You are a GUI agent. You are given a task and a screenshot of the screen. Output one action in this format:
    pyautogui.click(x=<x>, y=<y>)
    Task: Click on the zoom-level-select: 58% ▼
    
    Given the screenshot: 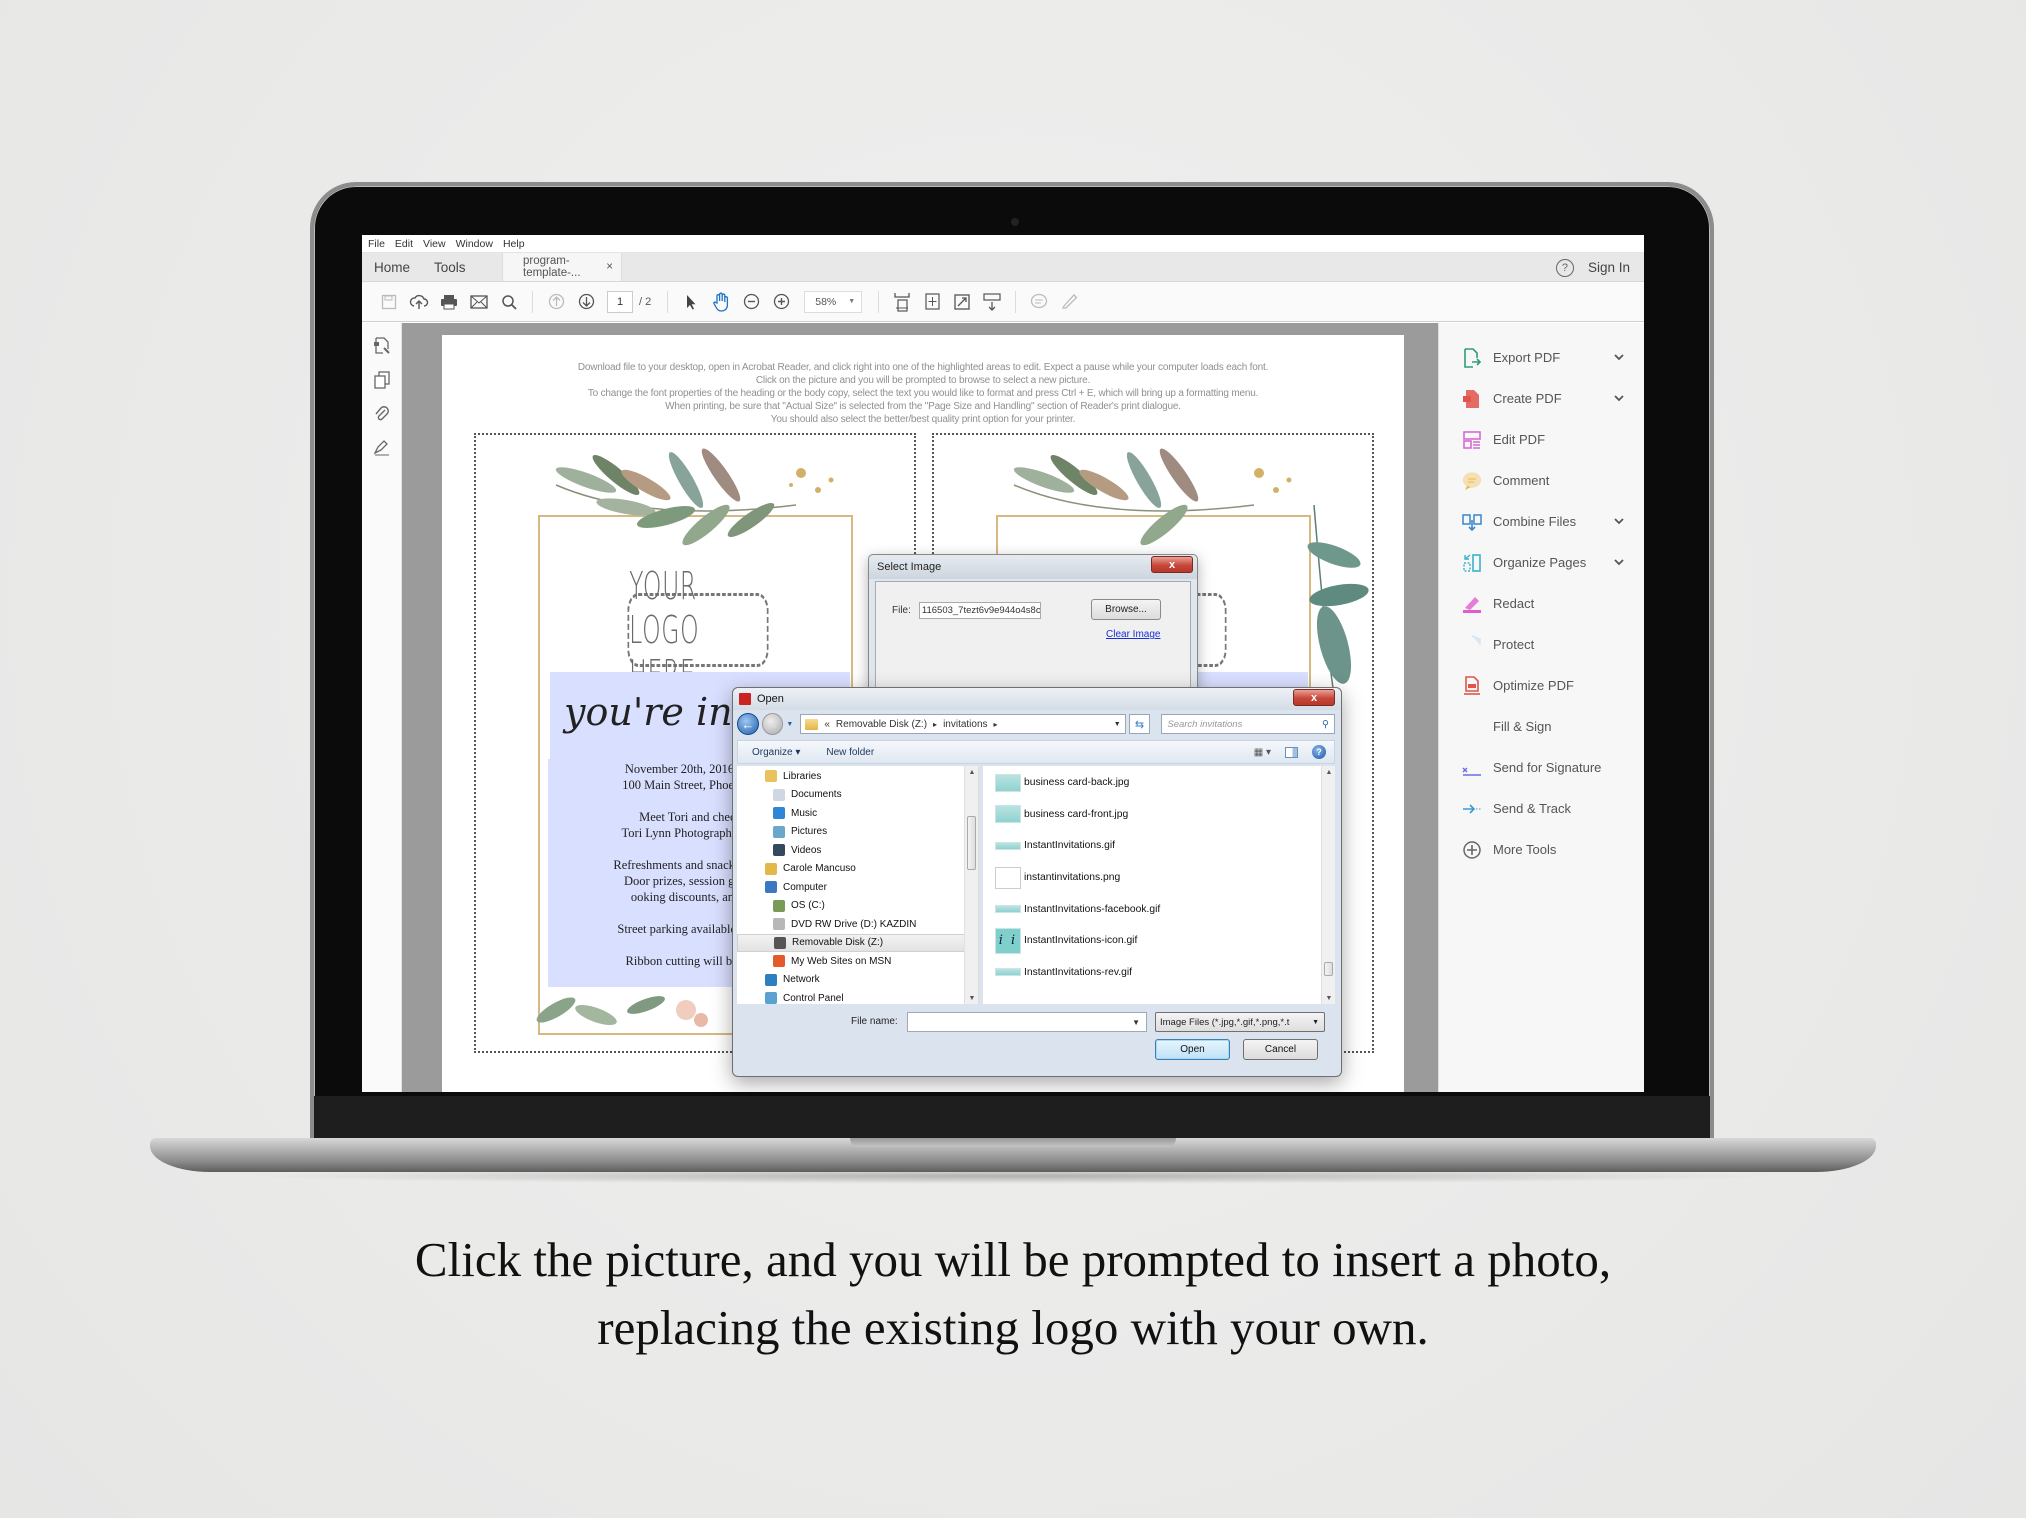 What is the action you would take?
    pyautogui.click(x=833, y=301)
    